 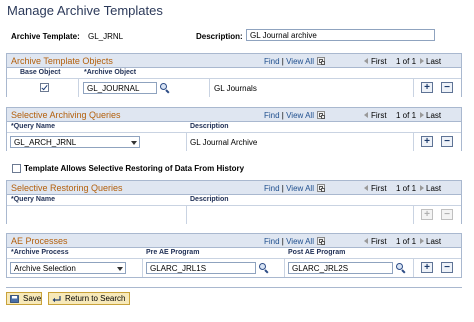 I want to click on archive-object-header: *Archive Object, so click(x=110, y=72).